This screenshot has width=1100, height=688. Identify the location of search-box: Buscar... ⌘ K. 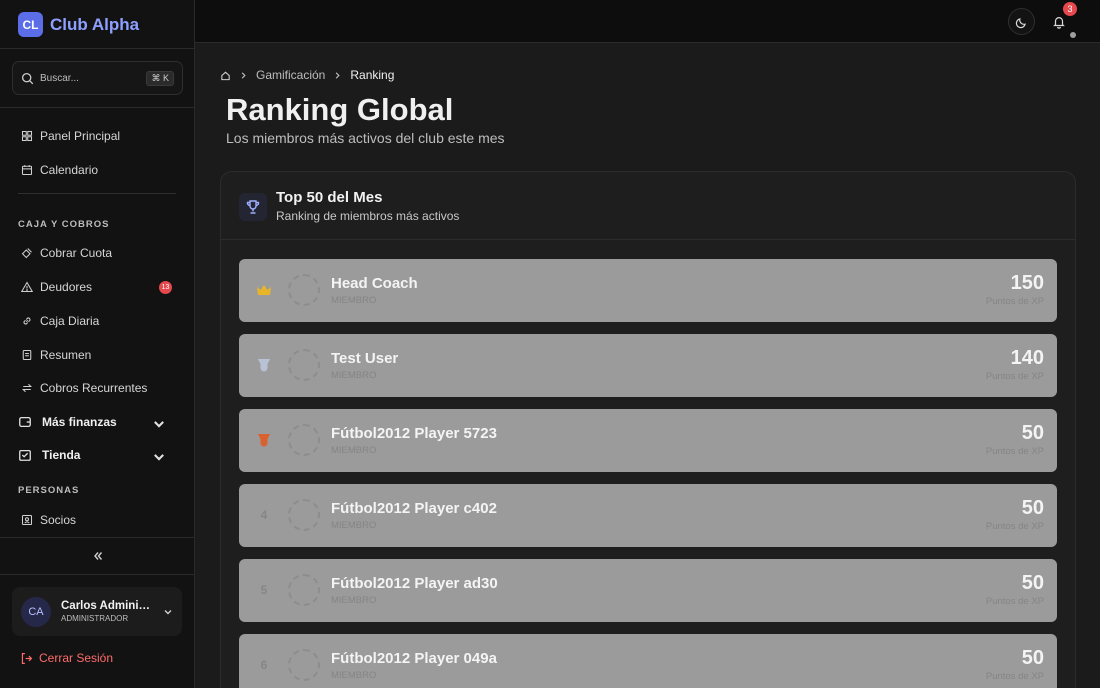
(97, 78).